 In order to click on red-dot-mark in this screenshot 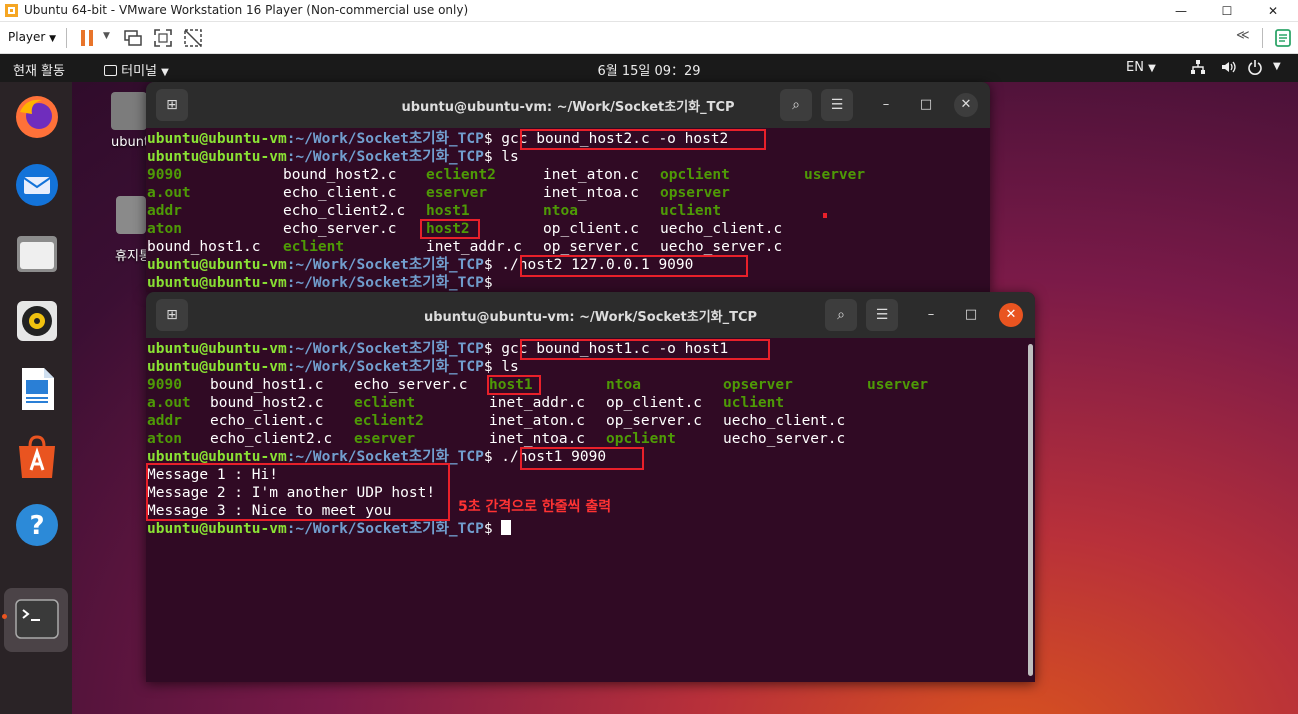, I will do `click(825, 215)`.